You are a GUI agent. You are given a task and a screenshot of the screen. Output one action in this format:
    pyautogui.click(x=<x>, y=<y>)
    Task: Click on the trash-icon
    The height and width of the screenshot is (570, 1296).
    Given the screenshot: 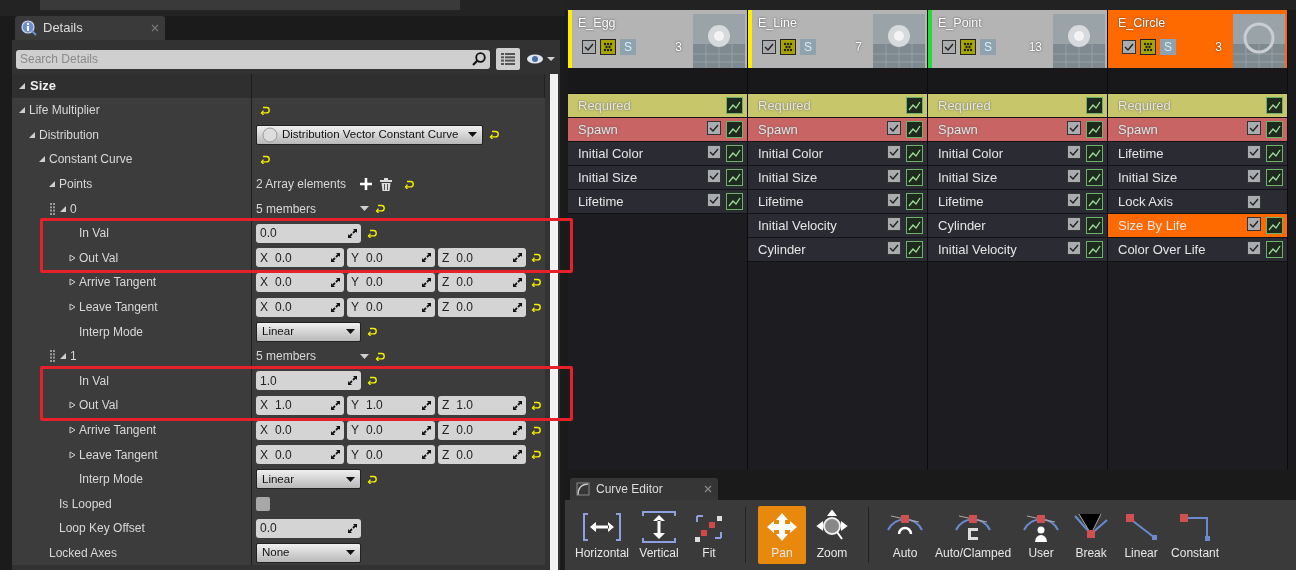 What is the action you would take?
    pyautogui.click(x=386, y=184)
    